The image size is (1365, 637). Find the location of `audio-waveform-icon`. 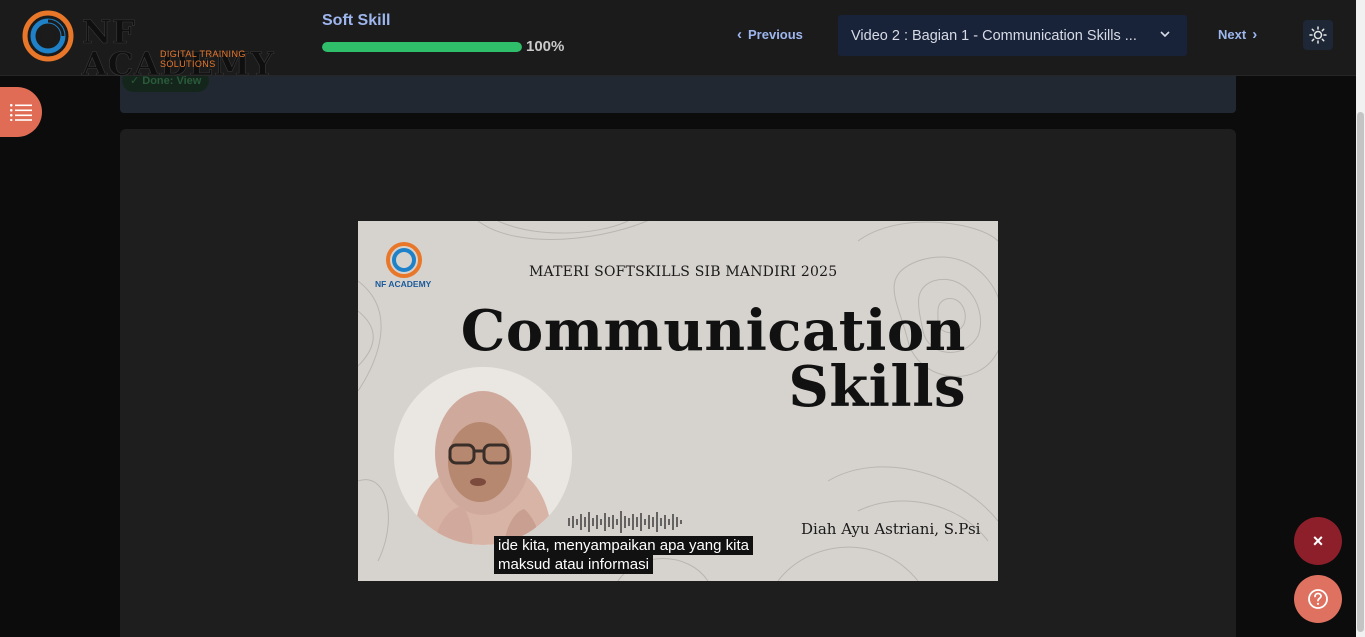

audio-waveform-icon is located at coordinates (625, 522).